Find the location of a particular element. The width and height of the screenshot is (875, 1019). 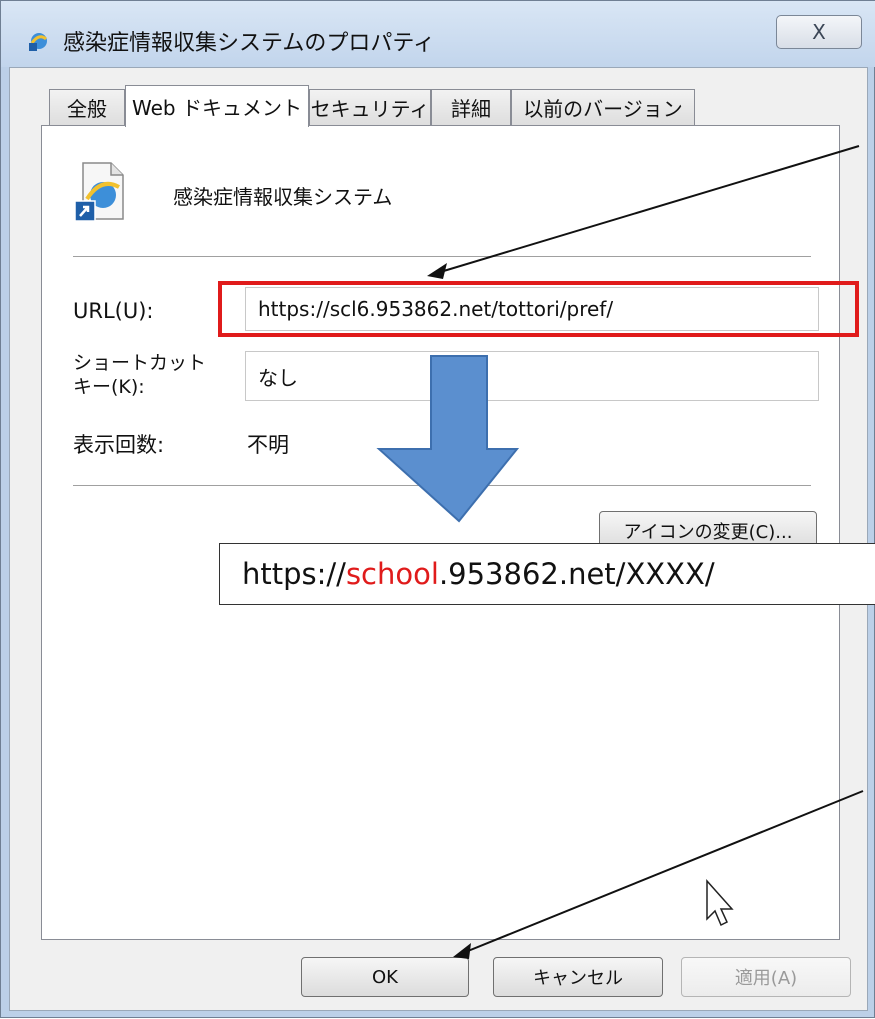

shortcut-key-input: なし is located at coordinates (532, 376).